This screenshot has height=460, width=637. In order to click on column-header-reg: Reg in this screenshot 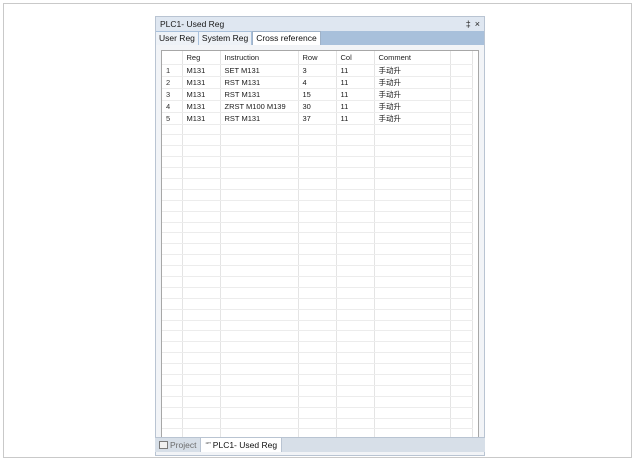, I will do `click(201, 58)`.